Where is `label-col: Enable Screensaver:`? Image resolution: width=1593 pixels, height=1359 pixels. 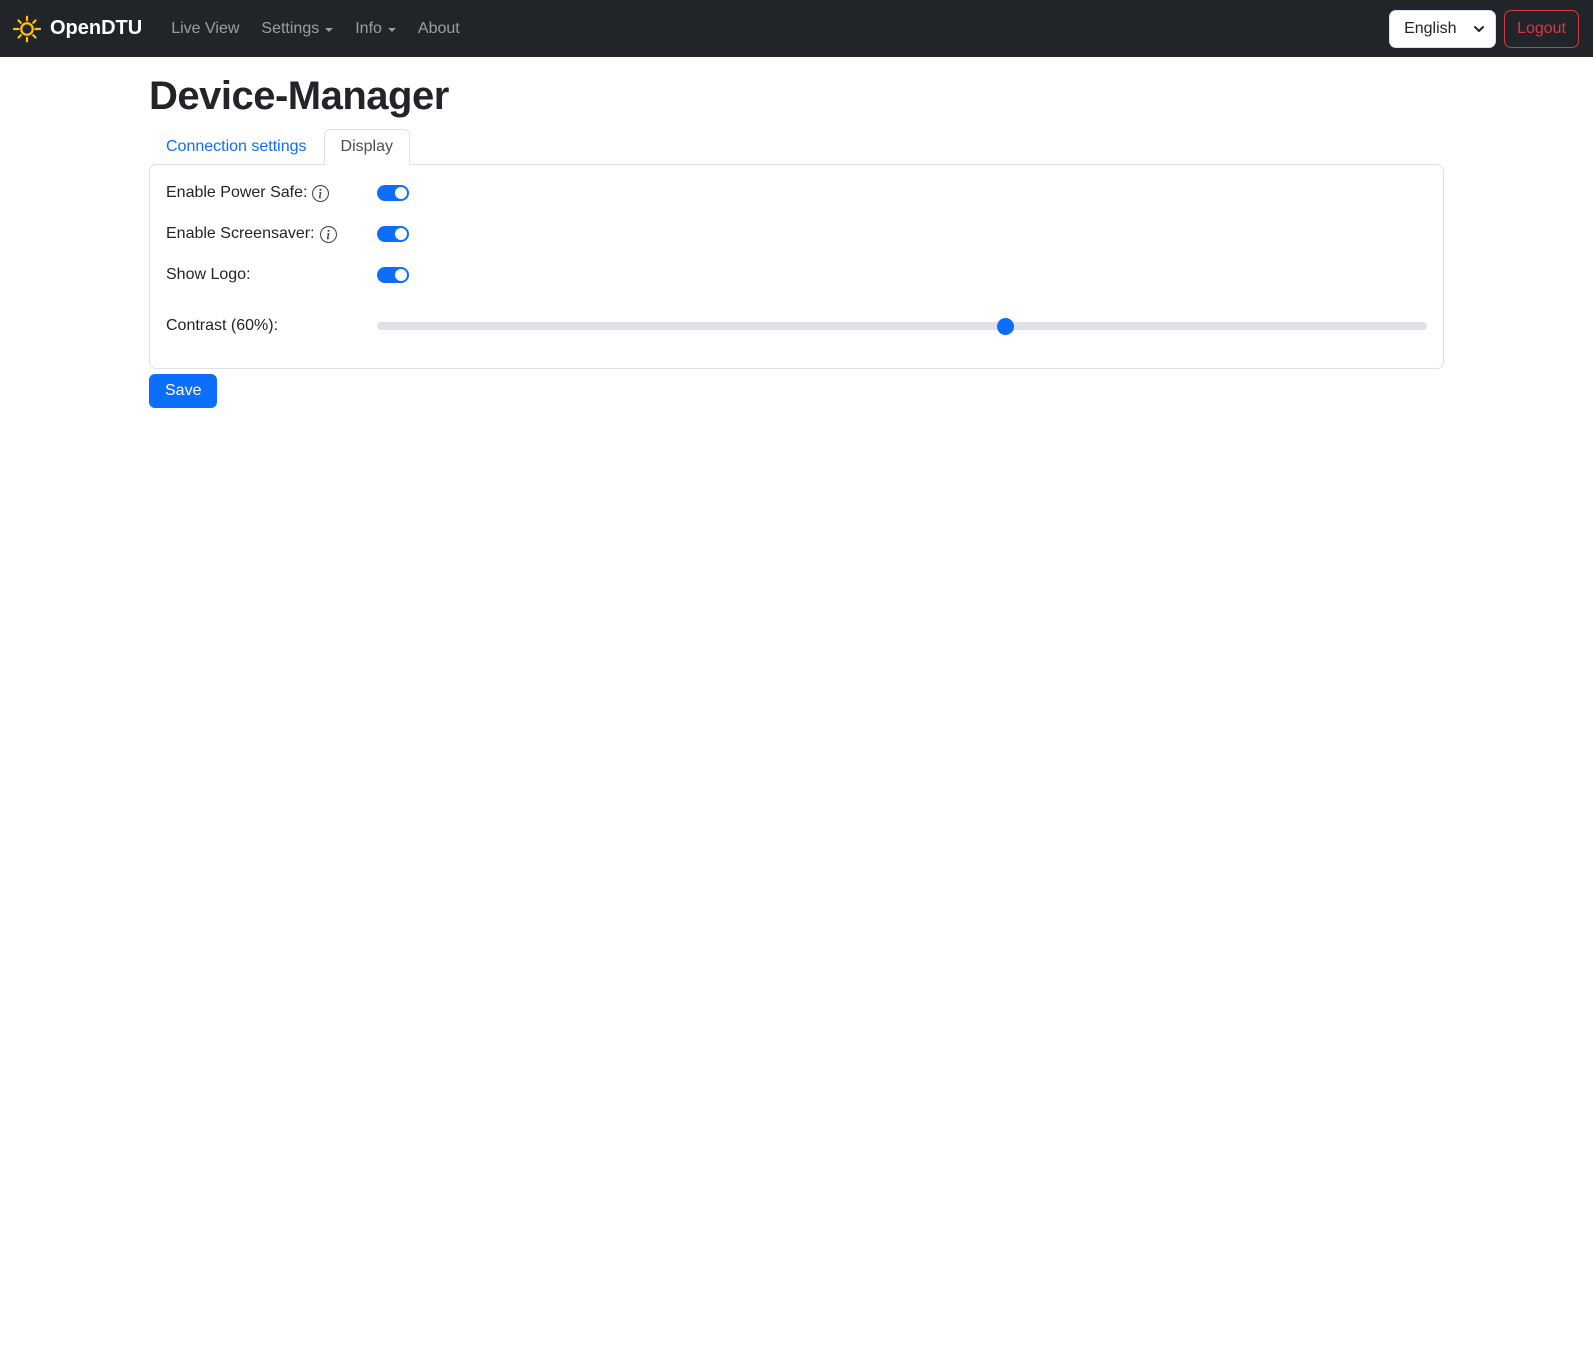
label-col: Enable Screensaver: is located at coordinates (271, 234).